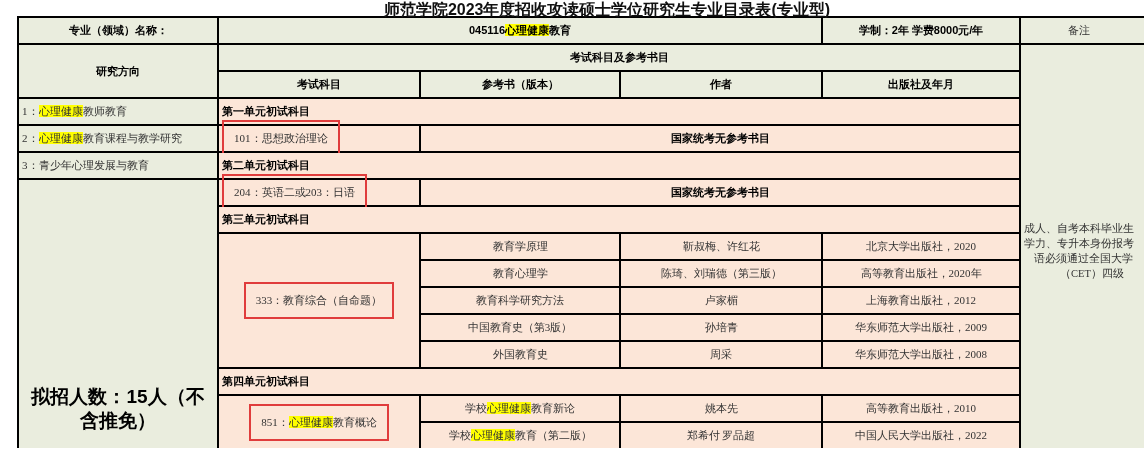  I want to click on book-author: 卢家楣, so click(721, 300).